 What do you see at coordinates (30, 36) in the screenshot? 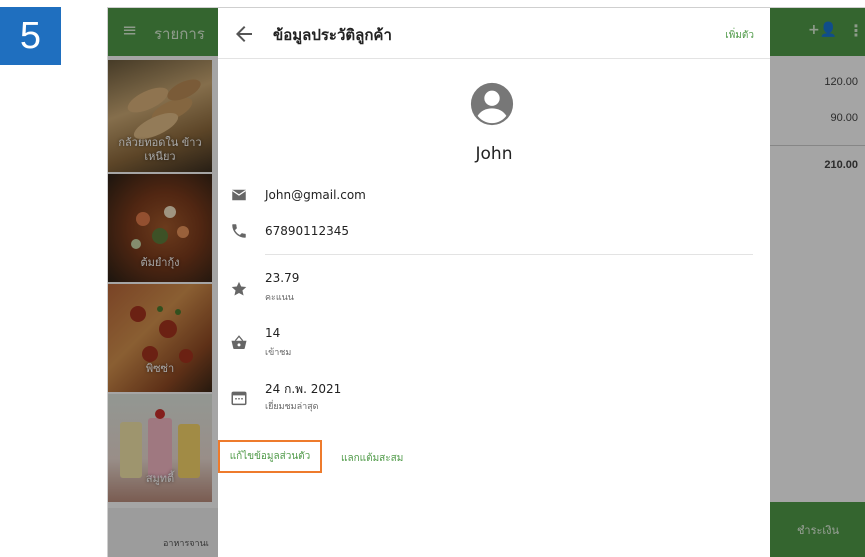
I see `step-badge: 5` at bounding box center [30, 36].